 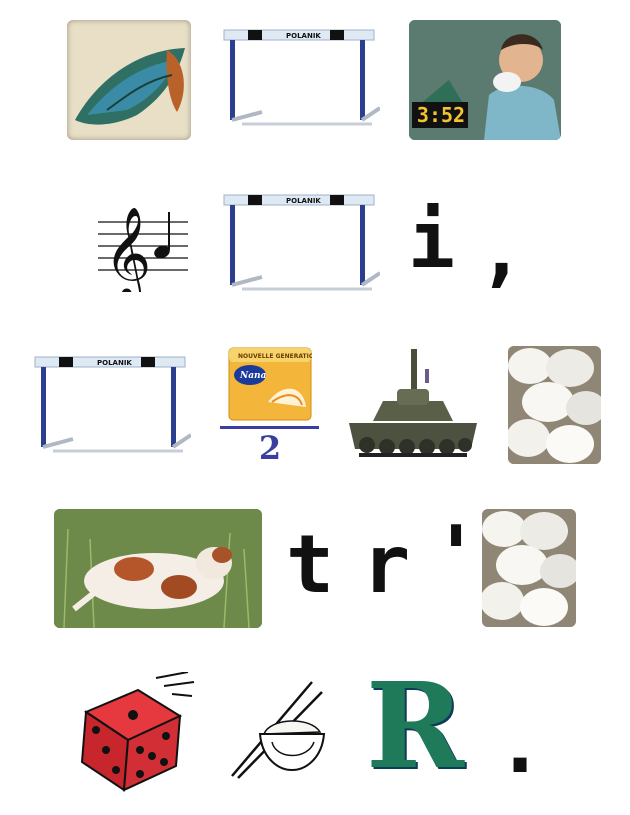 What do you see at coordinates (275, 356) in the screenshot?
I see `svg-text: NOUVELLE GENERATION` at bounding box center [275, 356].